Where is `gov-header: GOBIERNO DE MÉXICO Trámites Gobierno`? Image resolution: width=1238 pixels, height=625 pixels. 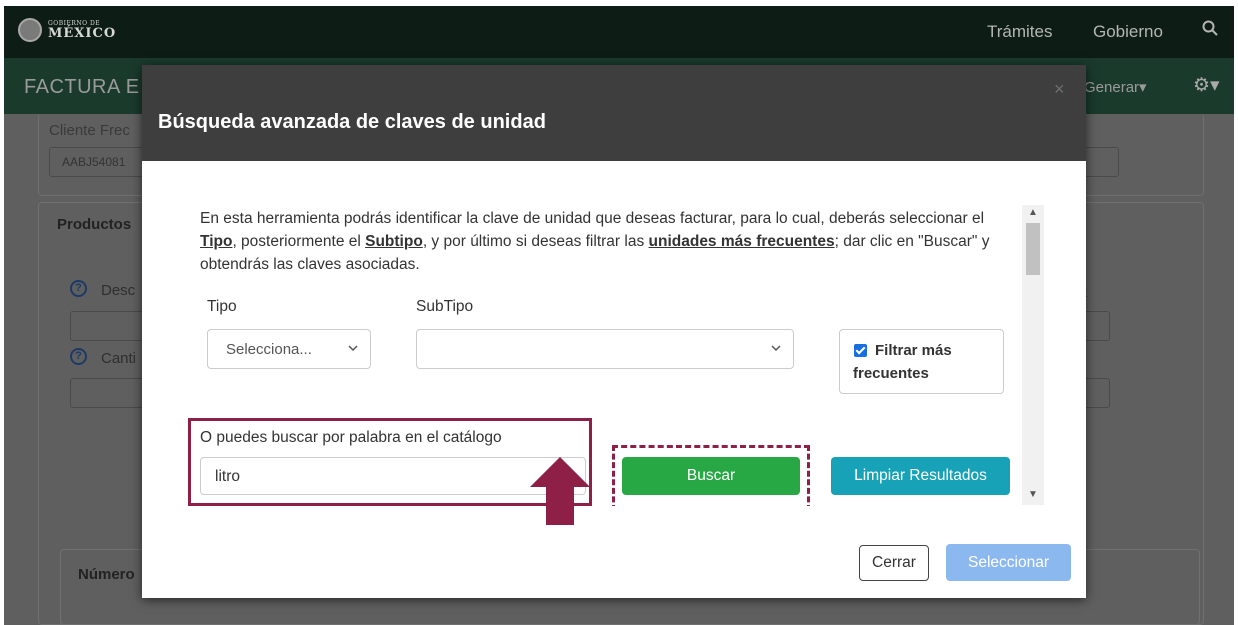
gov-header: GOBIERNO DE MÉXICO Trámites Gobierno is located at coordinates (619, 32).